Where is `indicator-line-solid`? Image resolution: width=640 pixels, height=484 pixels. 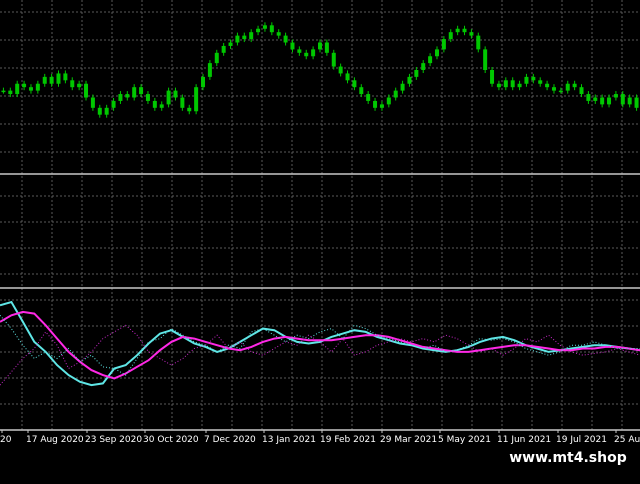
indicator-line-solid is located at coordinates (320, 345).